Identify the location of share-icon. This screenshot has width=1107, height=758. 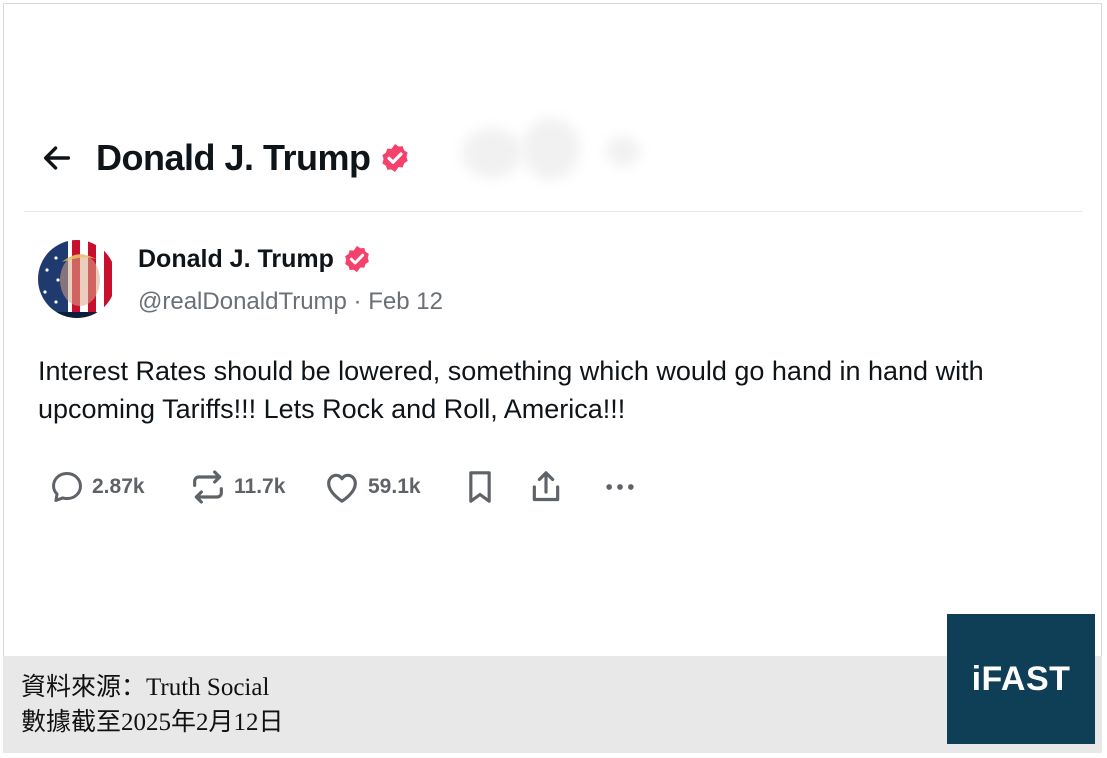
(546, 486).